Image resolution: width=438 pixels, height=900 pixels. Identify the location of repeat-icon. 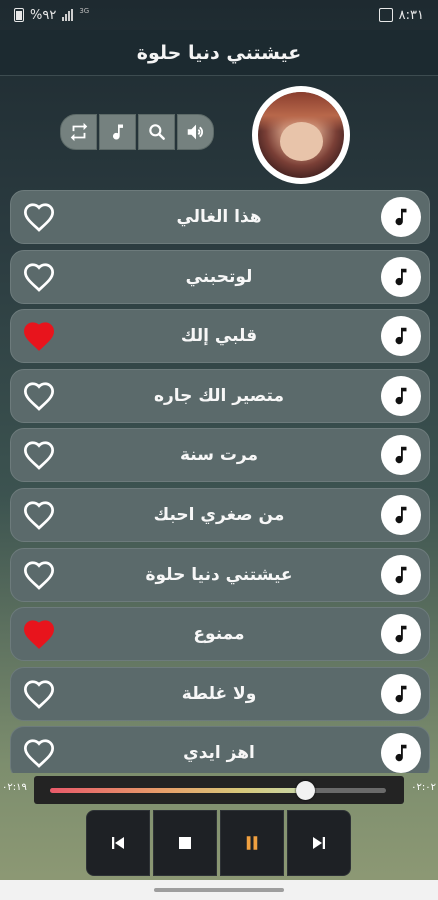
(78, 132).